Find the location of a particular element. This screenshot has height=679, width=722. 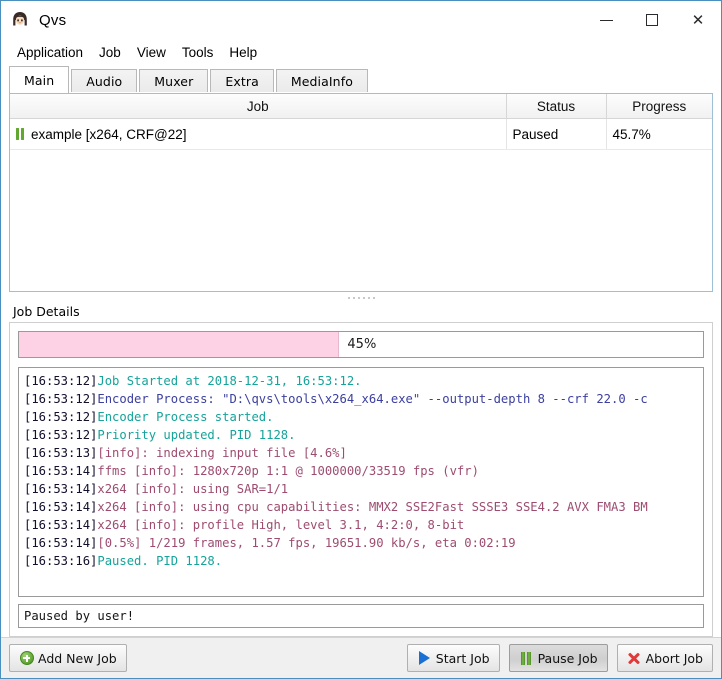

abort-job-button: Abort Job is located at coordinates (664, 658).